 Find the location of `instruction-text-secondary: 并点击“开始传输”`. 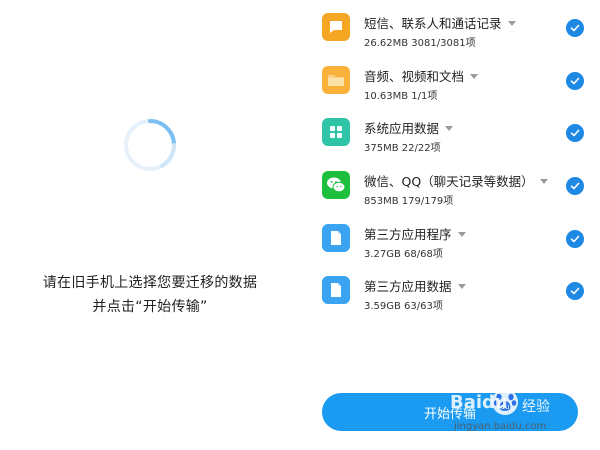

instruction-text-secondary: 并点击“开始传输” is located at coordinates (150, 307).